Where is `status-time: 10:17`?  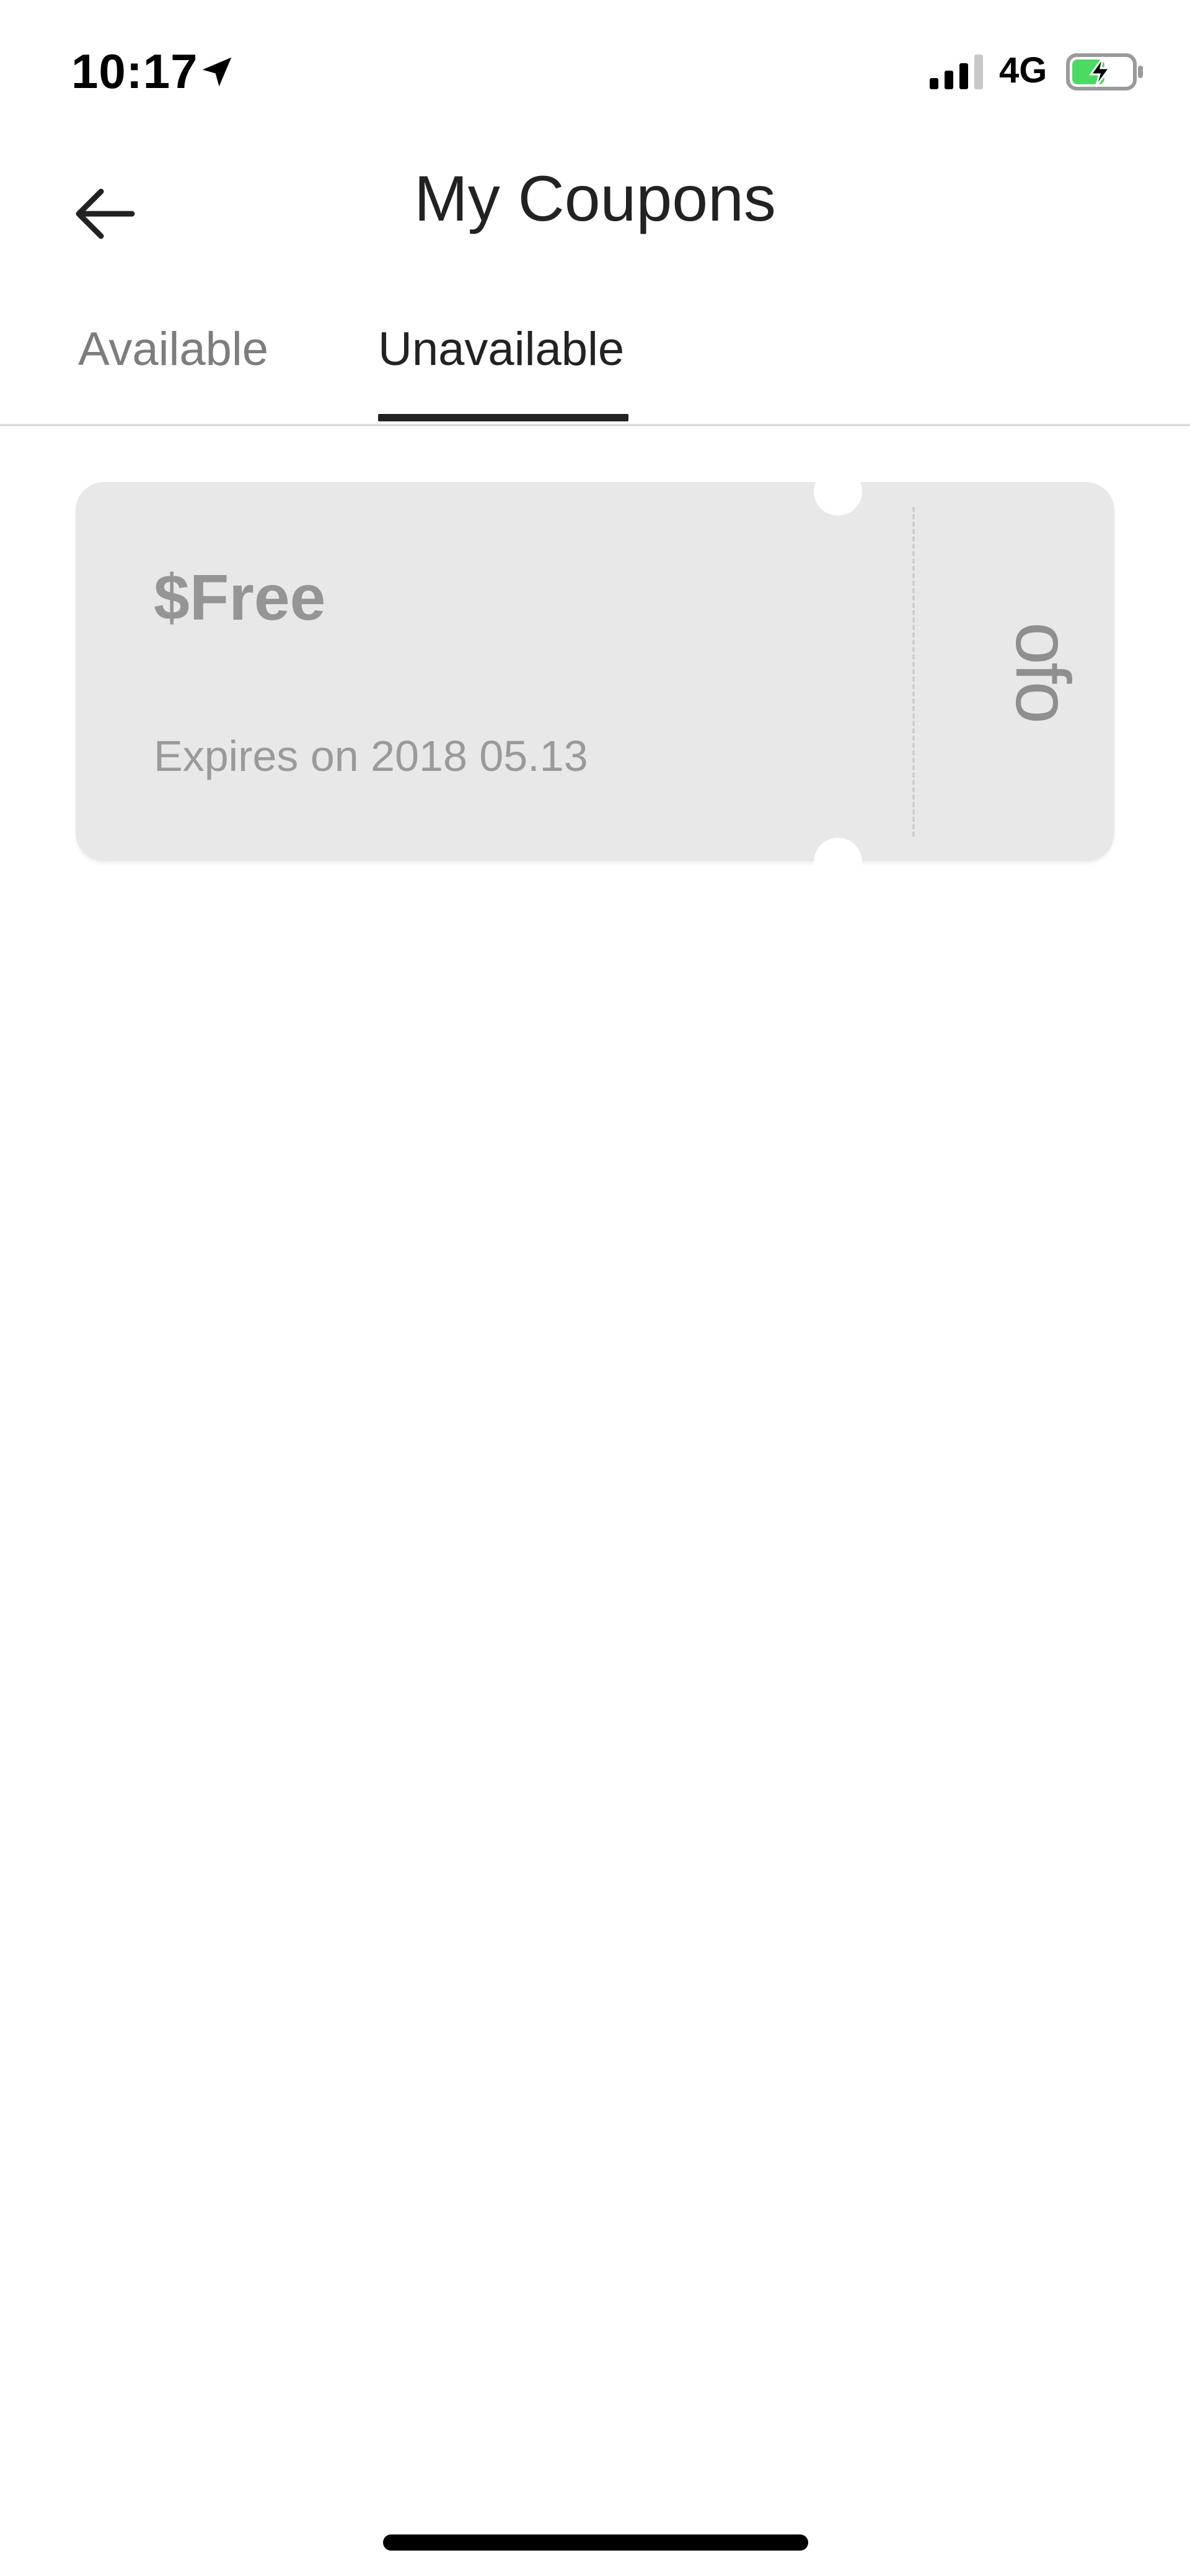
status-time: 10:17 is located at coordinates (134, 71).